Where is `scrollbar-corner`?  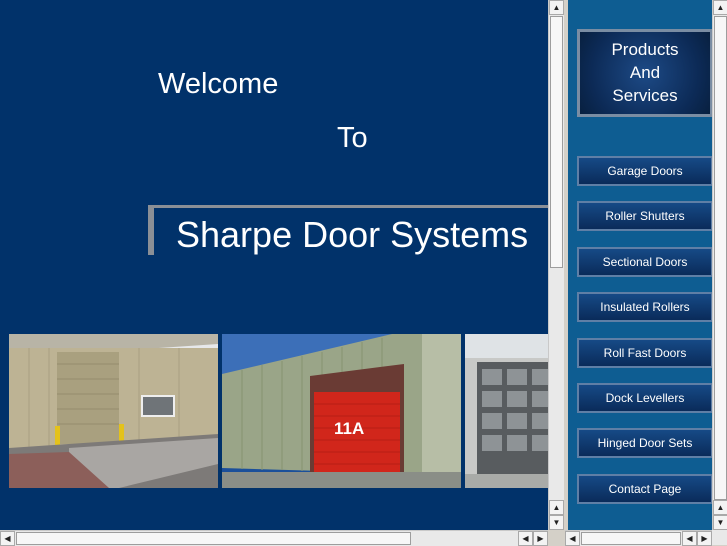 scrollbar-corner is located at coordinates (719, 537).